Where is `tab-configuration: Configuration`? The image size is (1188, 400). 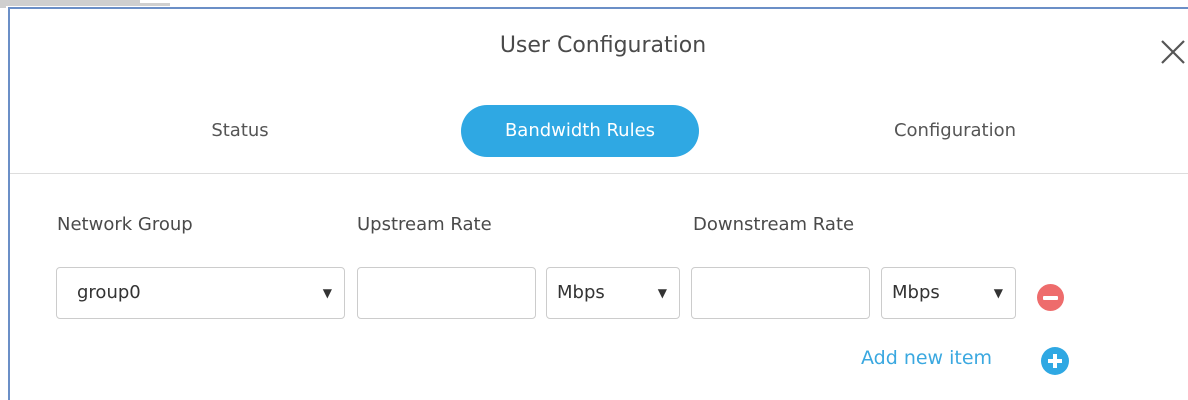
tab-configuration: Configuration is located at coordinates (955, 131).